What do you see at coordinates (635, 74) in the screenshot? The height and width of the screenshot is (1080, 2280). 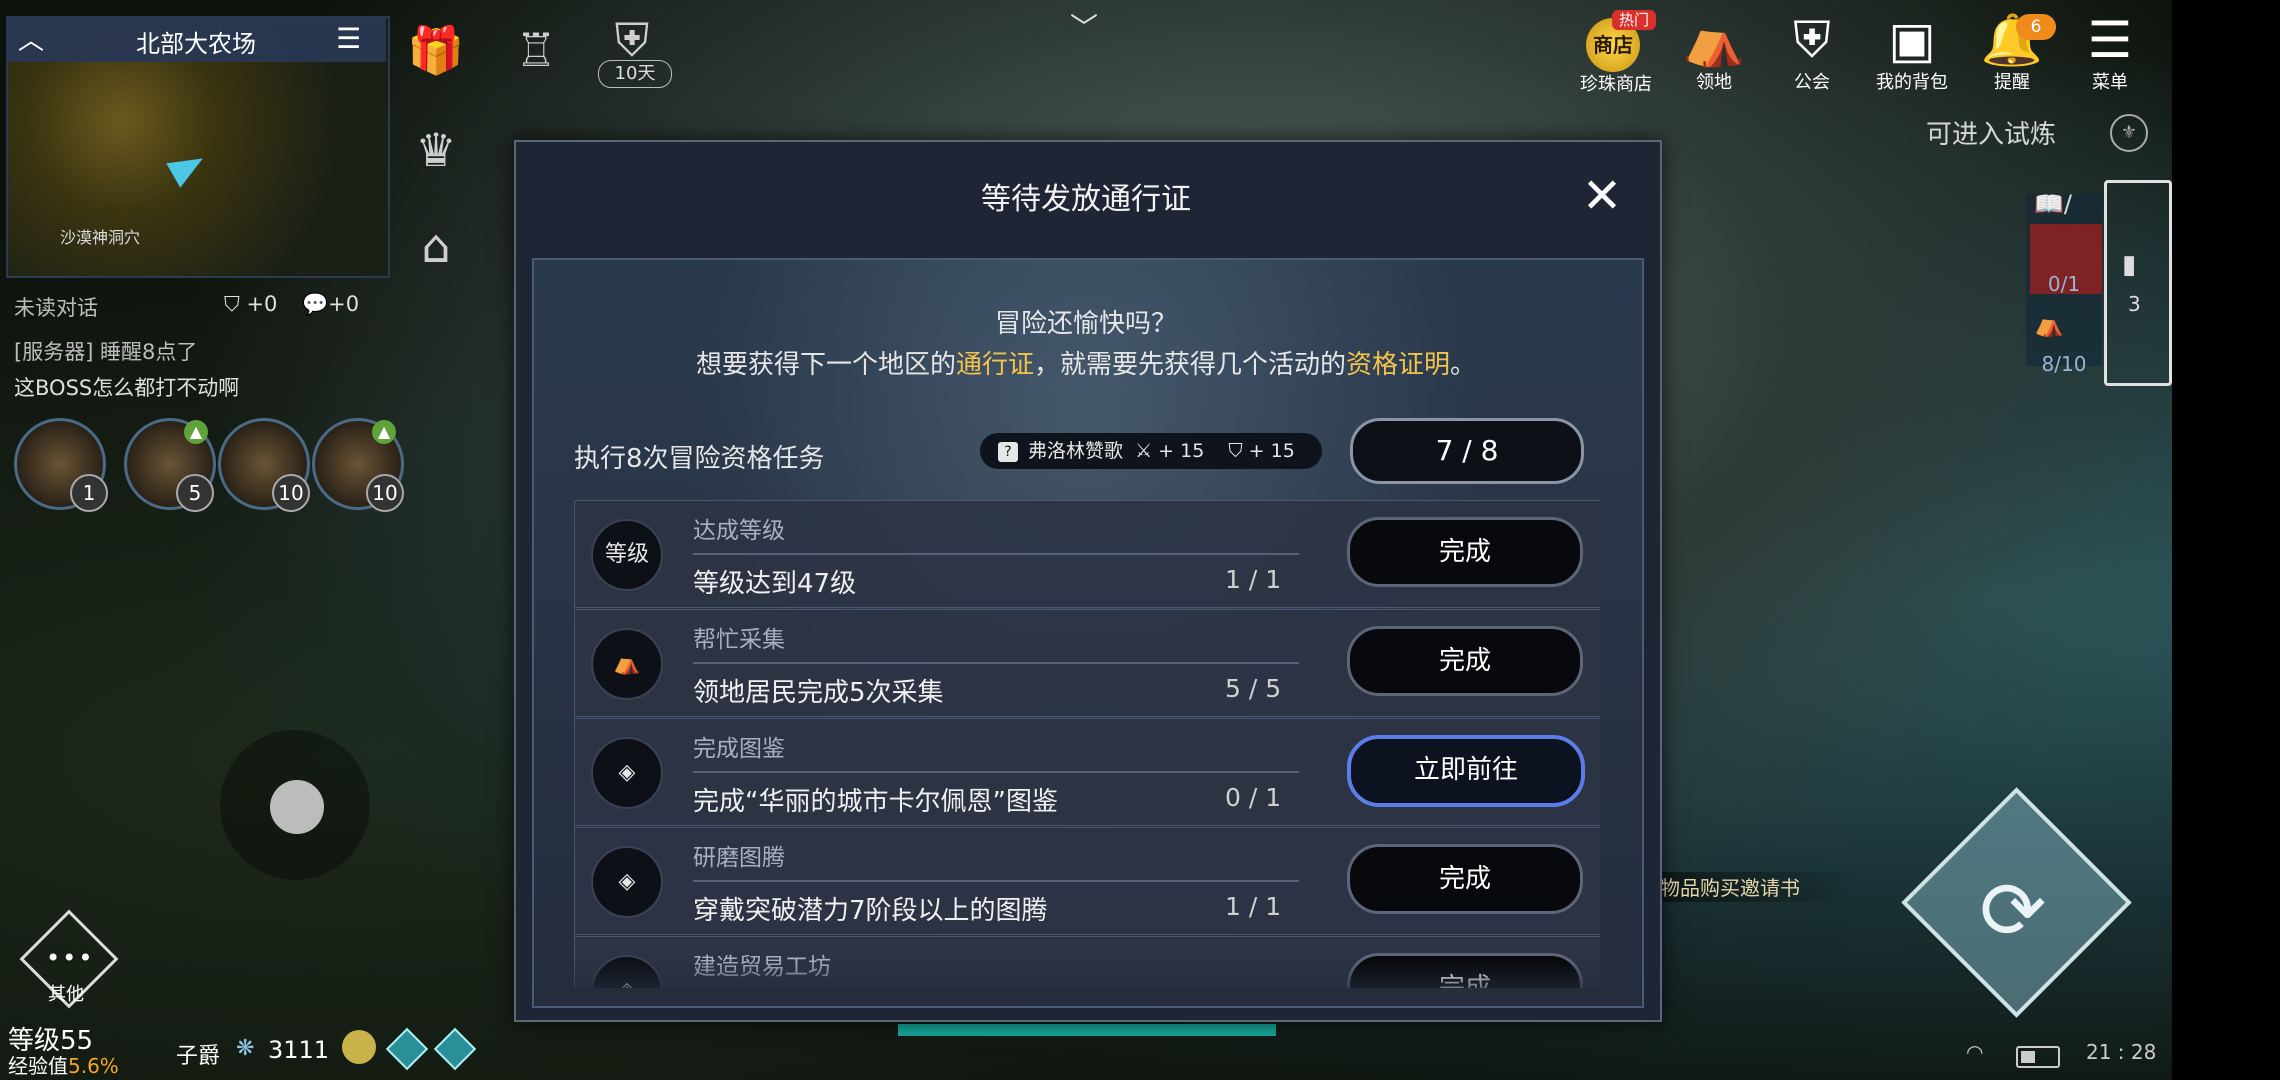 I see `days-badge: 10天` at bounding box center [635, 74].